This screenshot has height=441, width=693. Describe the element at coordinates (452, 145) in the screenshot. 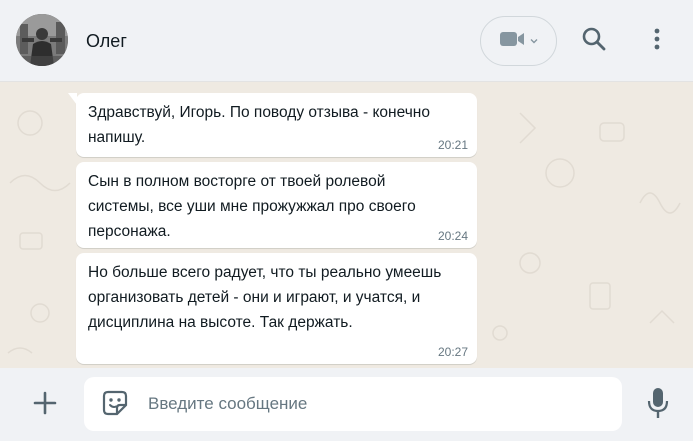

I see `message-time: 20:21` at that location.